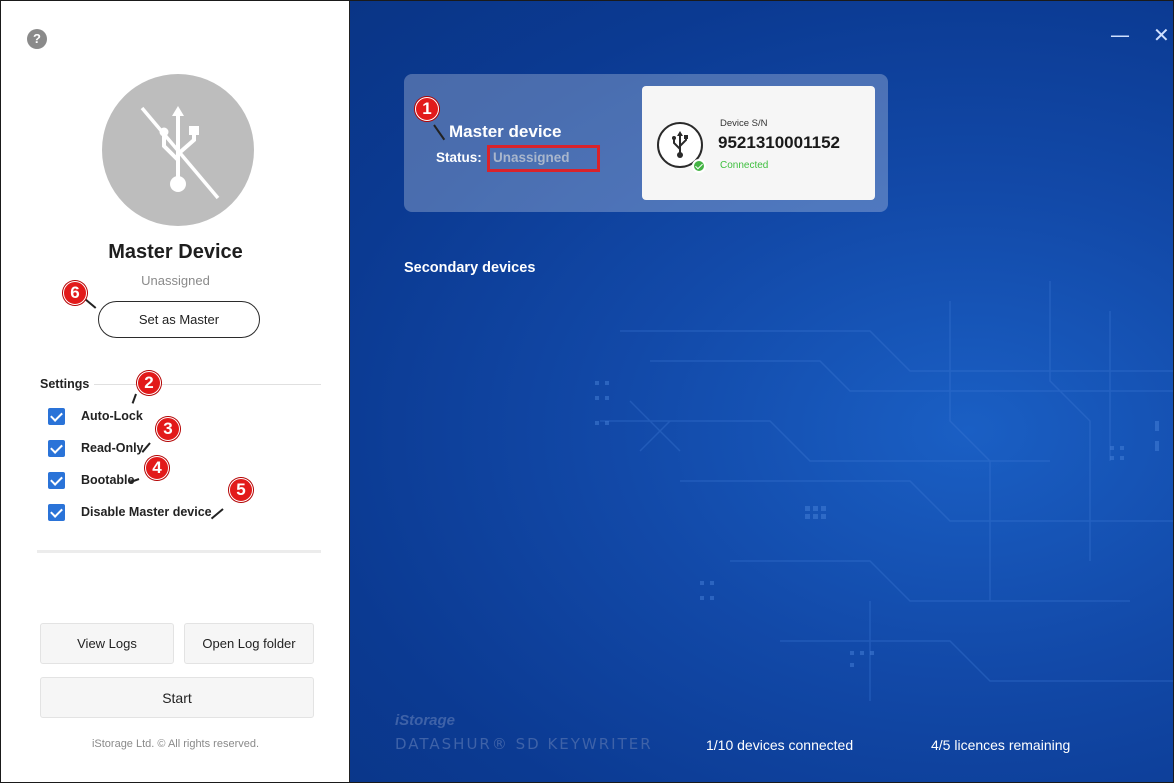 The image size is (1174, 783). Describe the element at coordinates (175, 252) in the screenshot. I see `master-device-title: Master Device` at that location.